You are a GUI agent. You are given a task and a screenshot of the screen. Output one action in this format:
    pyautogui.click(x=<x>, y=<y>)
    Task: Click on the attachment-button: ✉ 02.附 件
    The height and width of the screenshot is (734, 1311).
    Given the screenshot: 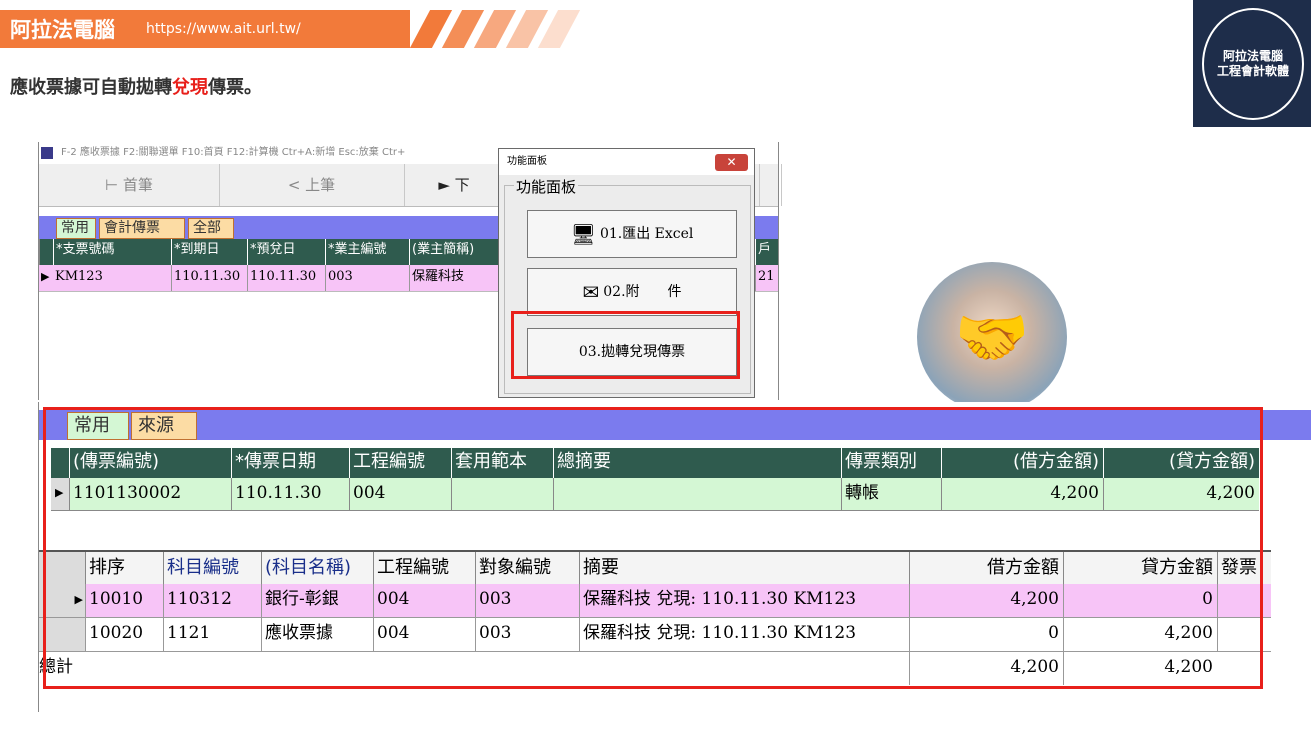 What is the action you would take?
    pyautogui.click(x=632, y=292)
    